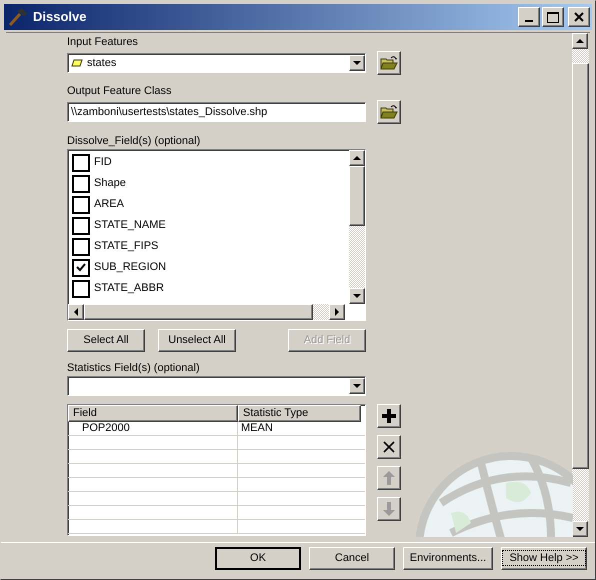  Describe the element at coordinates (216, 112) in the screenshot. I see `output-path-field: \\zamboni\usertests\states_Dissolve.shp` at that location.